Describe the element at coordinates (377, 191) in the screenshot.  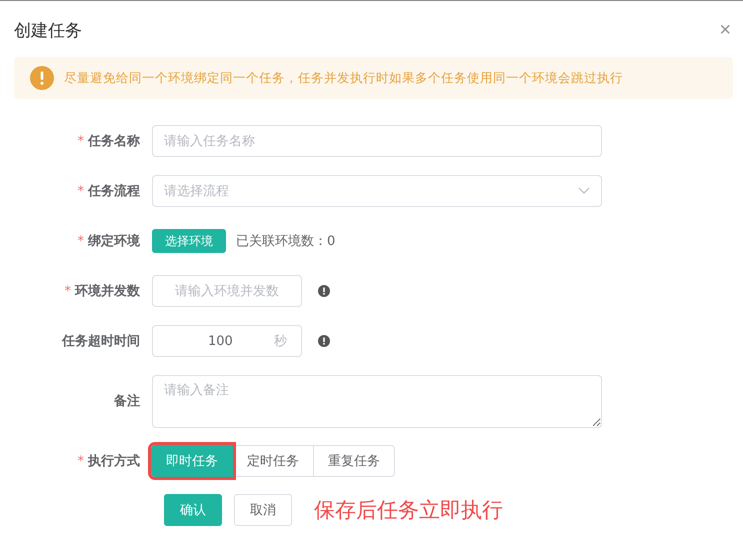
I see `flow-select: 请选择流程` at that location.